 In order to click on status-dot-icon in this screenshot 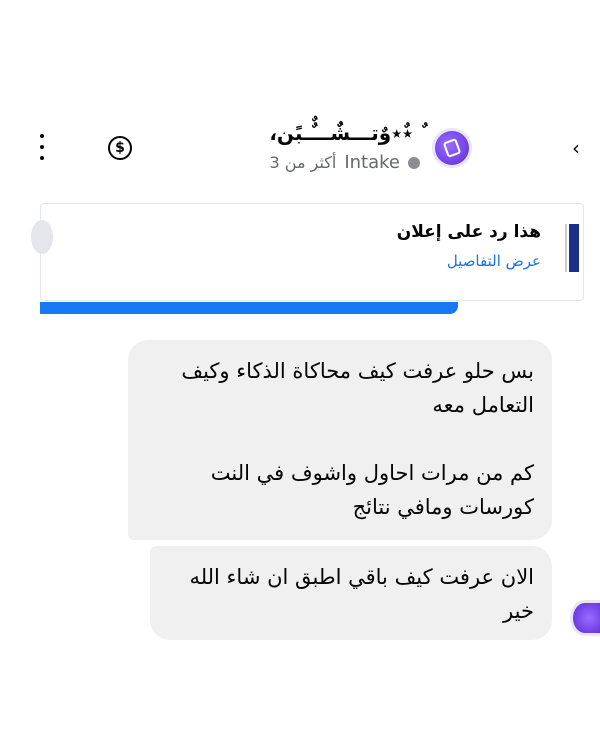, I will do `click(414, 162)`.